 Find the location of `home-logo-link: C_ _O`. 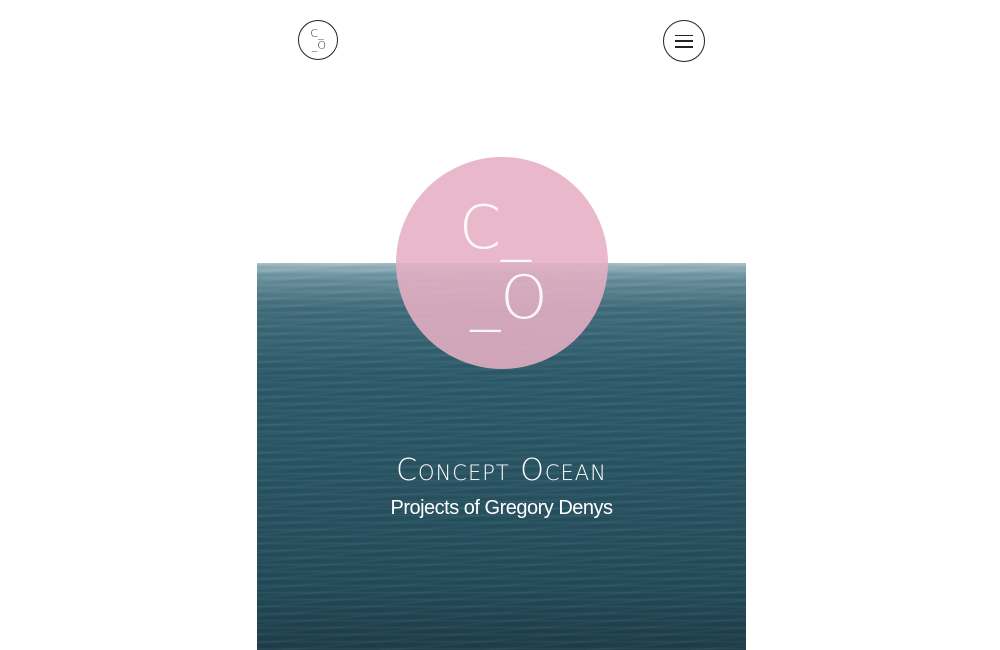

home-logo-link: C_ _O is located at coordinates (318, 40).